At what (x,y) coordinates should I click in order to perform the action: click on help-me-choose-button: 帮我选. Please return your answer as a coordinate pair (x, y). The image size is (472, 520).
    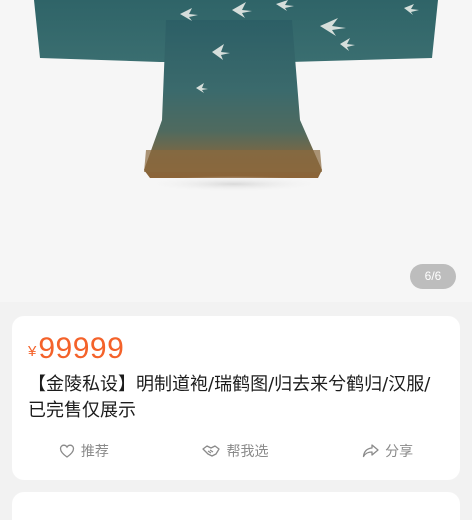
    Looking at the image, I should click on (235, 451).